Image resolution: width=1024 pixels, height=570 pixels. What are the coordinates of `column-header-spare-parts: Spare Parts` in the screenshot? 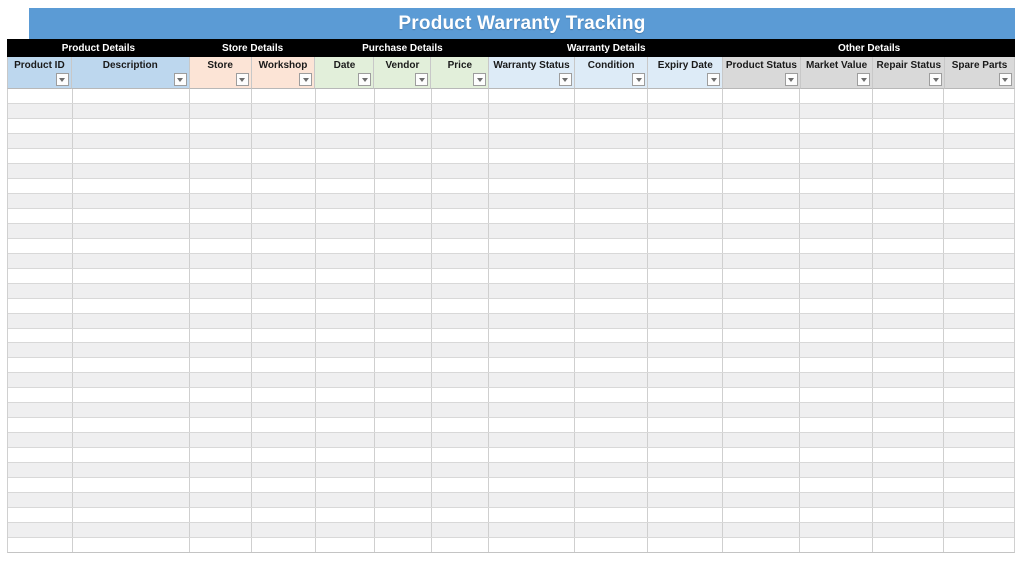 It's located at (980, 73).